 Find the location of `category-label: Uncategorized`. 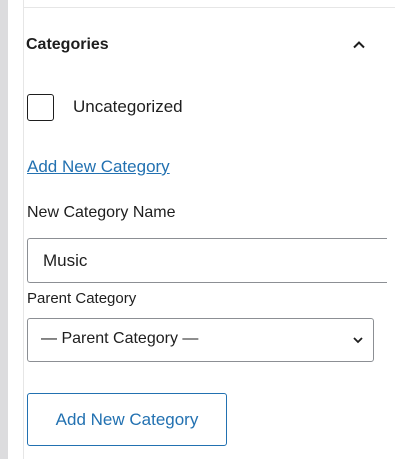

category-label: Uncategorized is located at coordinates (128, 106).